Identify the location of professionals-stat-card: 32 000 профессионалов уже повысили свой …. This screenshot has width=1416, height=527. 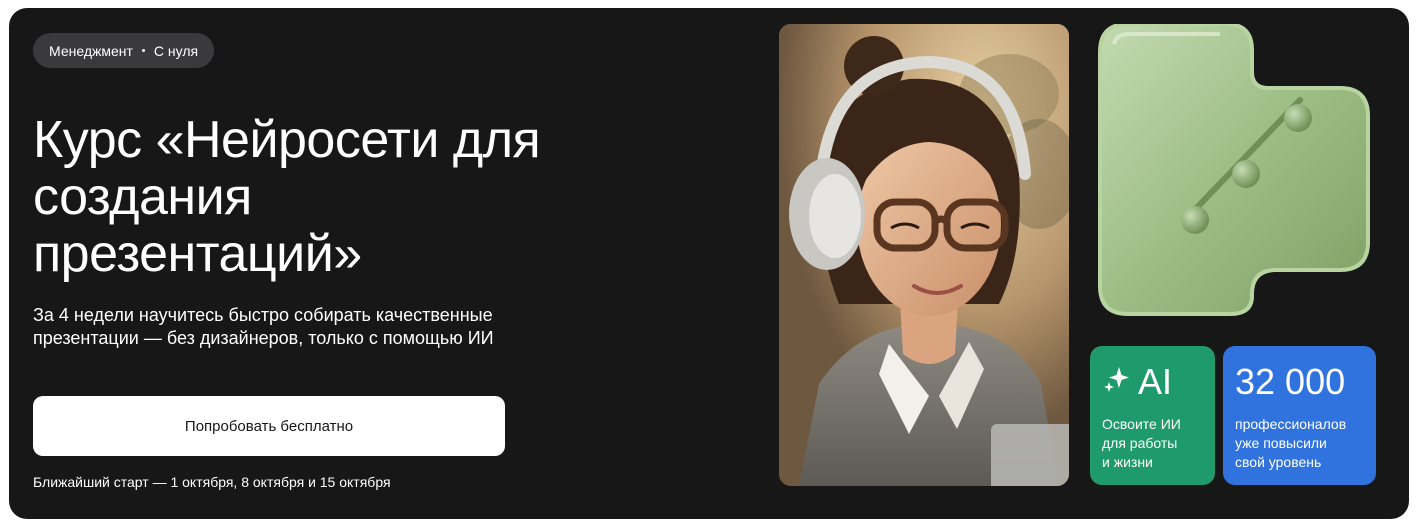
(1299, 415).